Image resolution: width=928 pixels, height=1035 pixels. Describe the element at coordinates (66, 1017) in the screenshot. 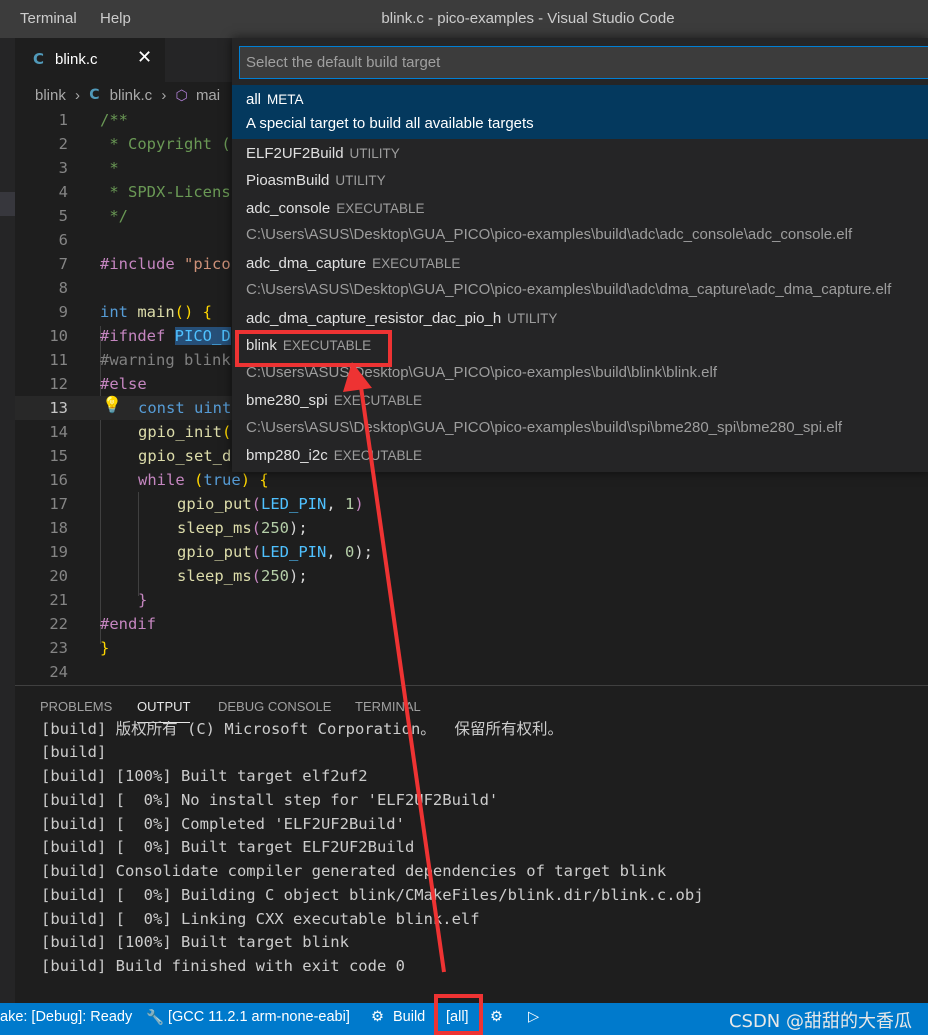

I see `cmake-status: ake: [Debug]: Ready` at that location.